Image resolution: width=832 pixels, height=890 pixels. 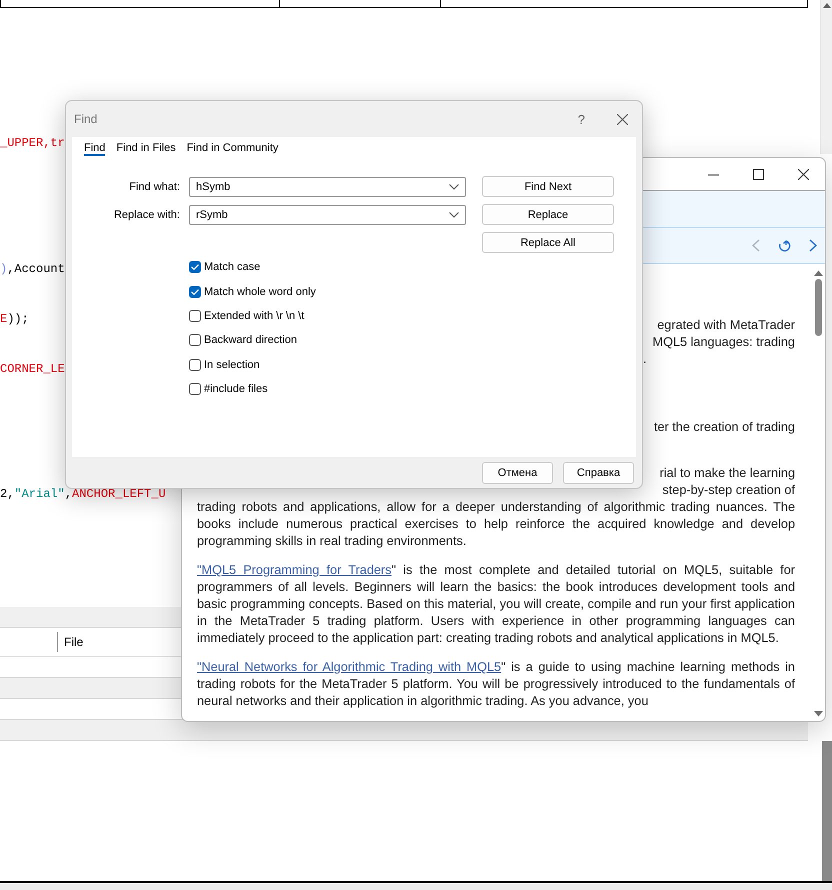 What do you see at coordinates (327, 214) in the screenshot?
I see `input-field: rSymb` at bounding box center [327, 214].